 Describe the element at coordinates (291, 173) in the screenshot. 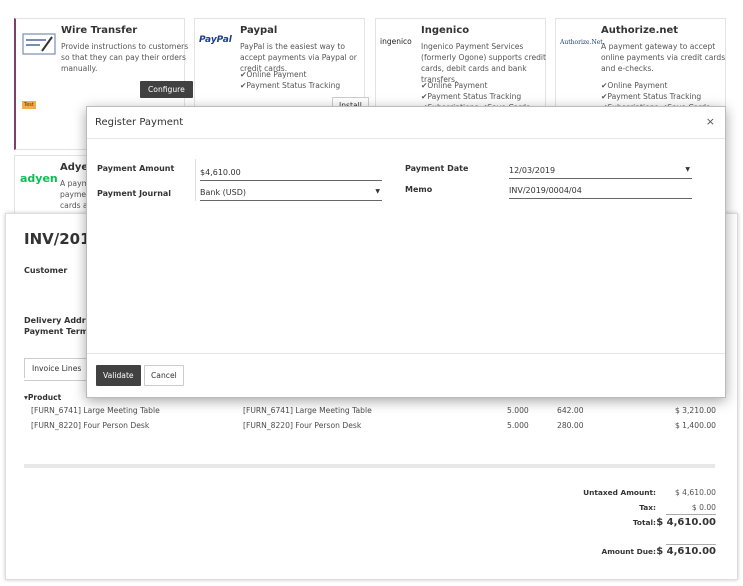

I see `payment-amount-input: $4,610.00` at that location.